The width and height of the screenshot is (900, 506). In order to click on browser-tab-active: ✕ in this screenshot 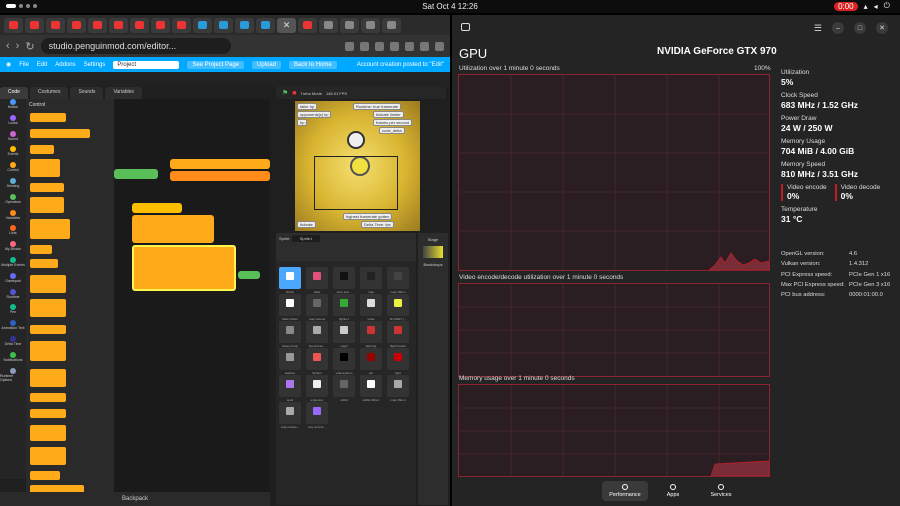, I will do `click(286, 25)`.